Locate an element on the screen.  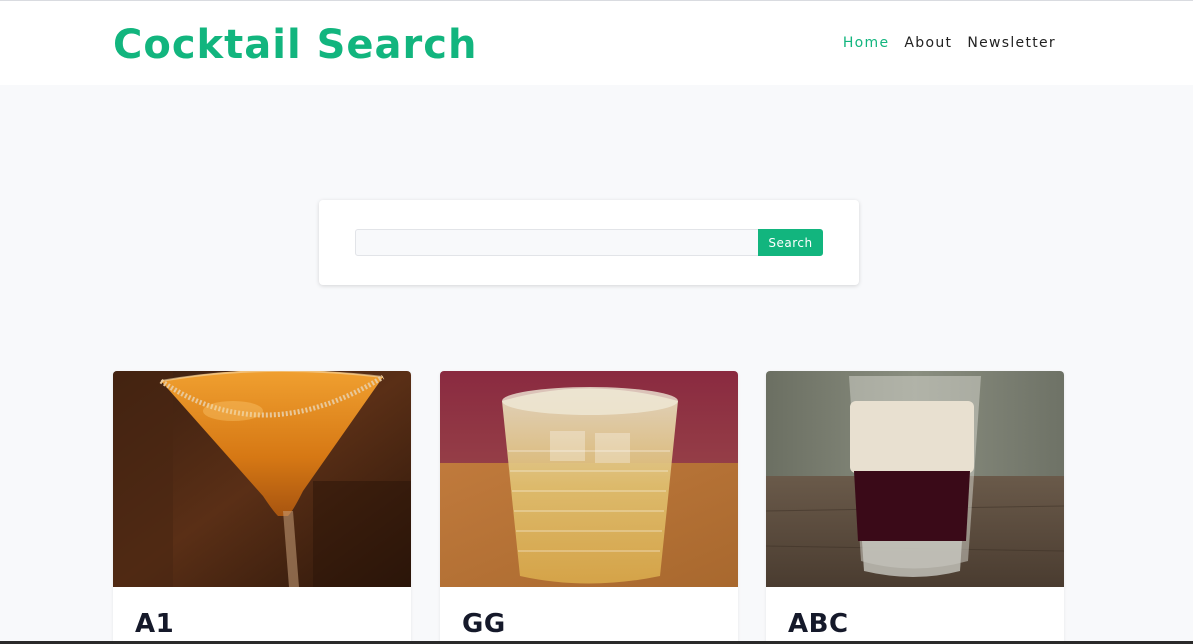
cocktail-card: GG is located at coordinates (589, 507).